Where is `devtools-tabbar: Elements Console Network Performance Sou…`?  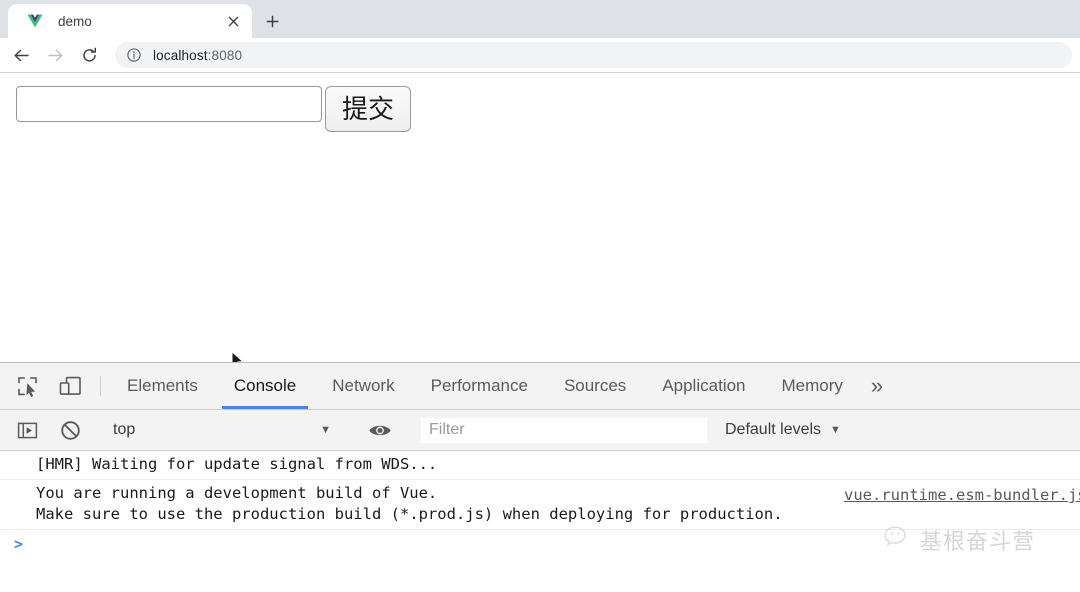
devtools-tabbar: Elements Console Network Performance Sou… is located at coordinates (540, 386).